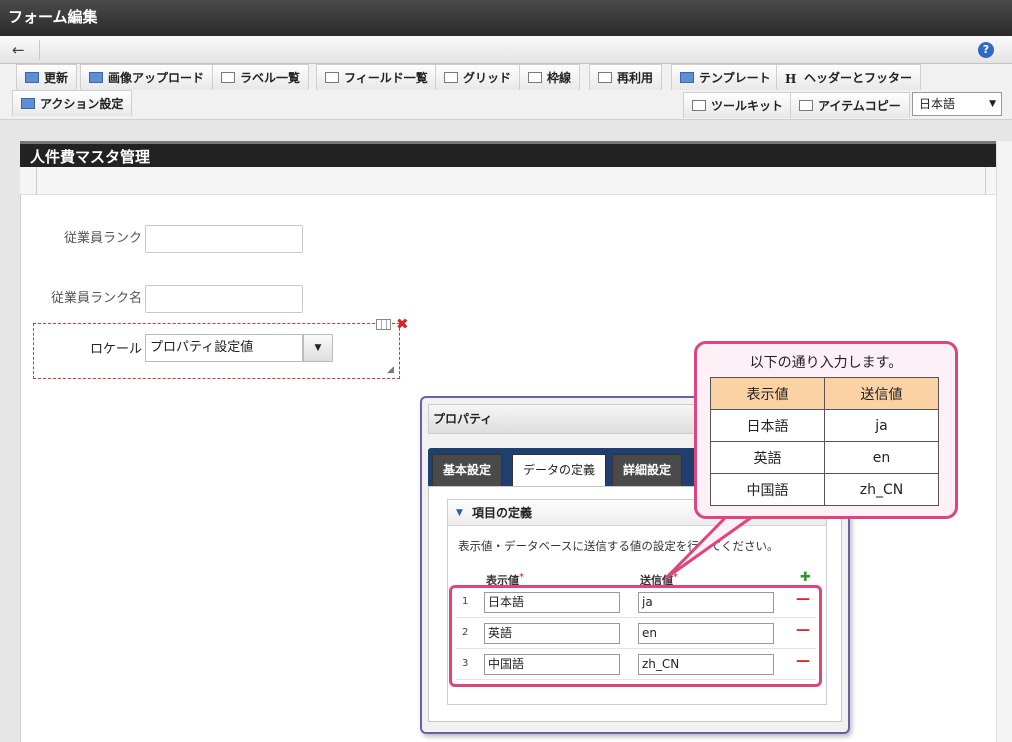  What do you see at coordinates (224, 348) in the screenshot?
I see `locale-select: プロパティ設定値` at bounding box center [224, 348].